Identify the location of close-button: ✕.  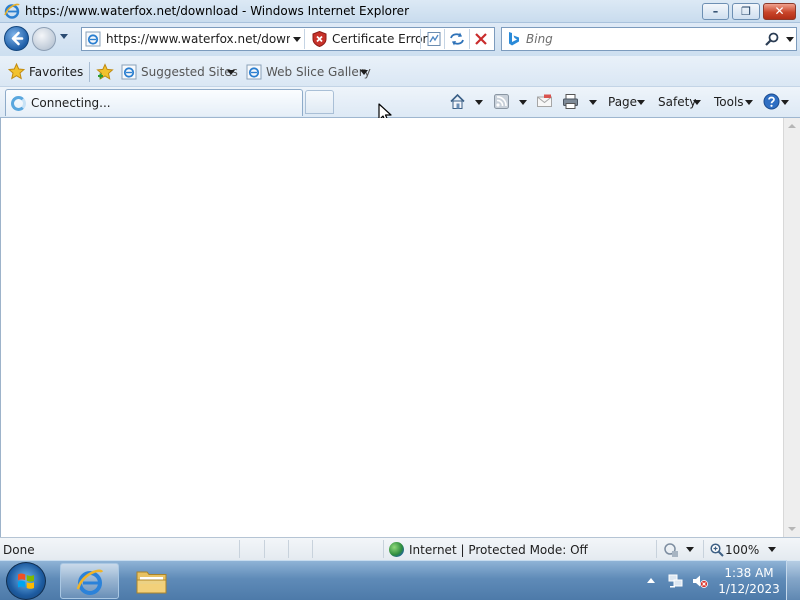
(779, 11).